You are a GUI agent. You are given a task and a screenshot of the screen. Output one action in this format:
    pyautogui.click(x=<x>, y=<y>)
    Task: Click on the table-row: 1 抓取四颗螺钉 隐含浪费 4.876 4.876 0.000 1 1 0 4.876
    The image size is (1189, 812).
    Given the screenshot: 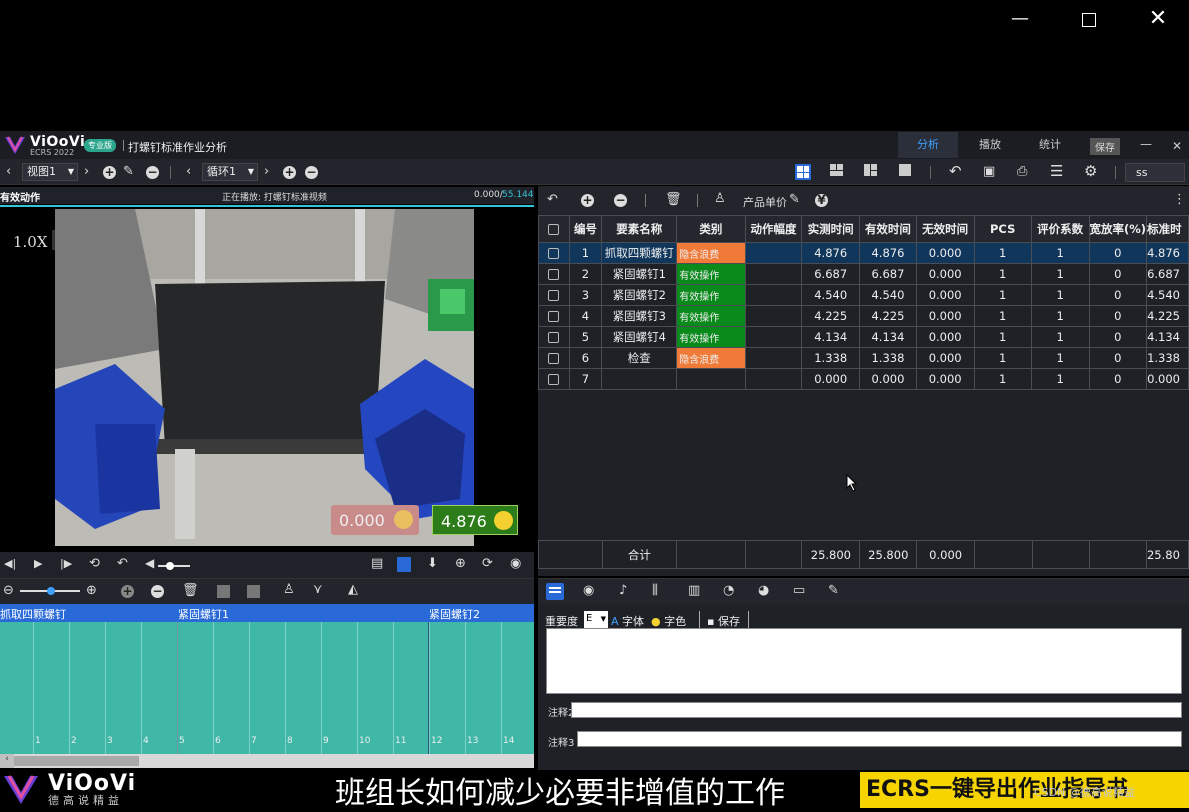 What is the action you would take?
    pyautogui.click(x=863, y=253)
    